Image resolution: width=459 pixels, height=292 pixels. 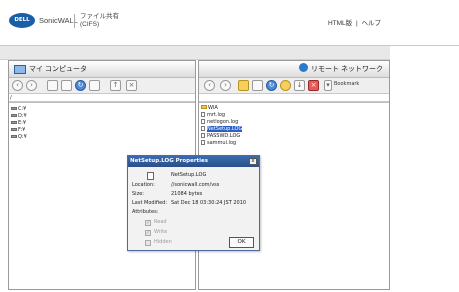 What do you see at coordinates (195, 53) in the screenshot?
I see `header-gray-strip` at bounding box center [195, 53].